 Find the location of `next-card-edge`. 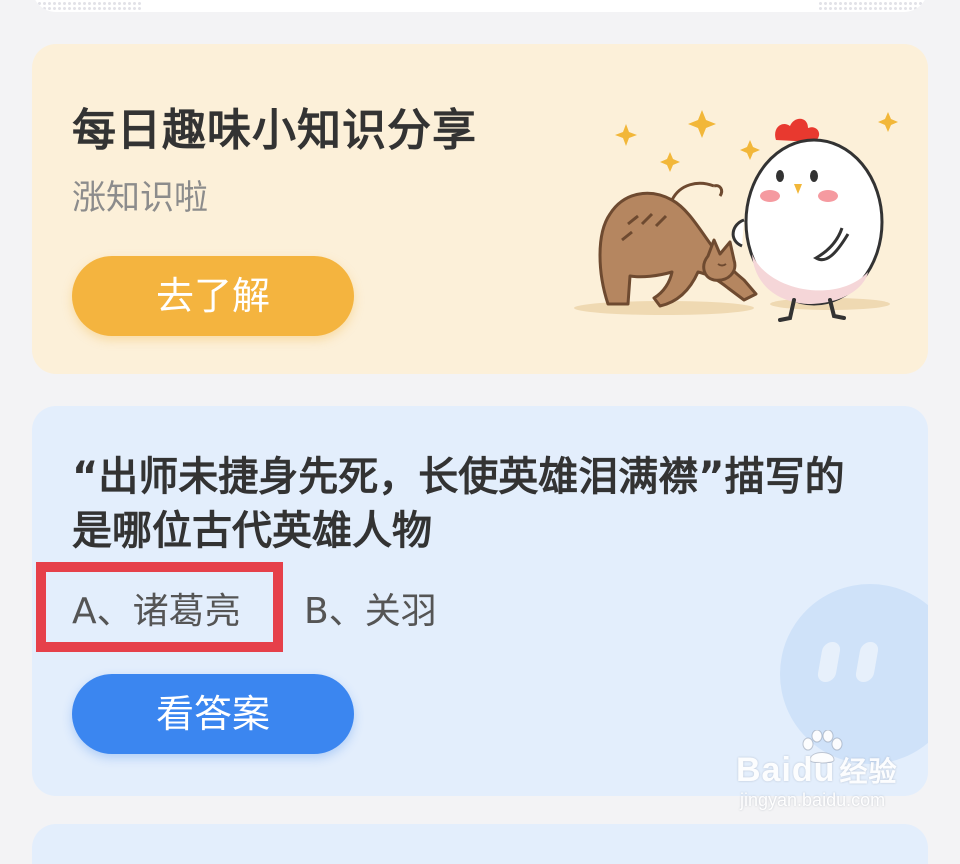

next-card-edge is located at coordinates (480, 844).